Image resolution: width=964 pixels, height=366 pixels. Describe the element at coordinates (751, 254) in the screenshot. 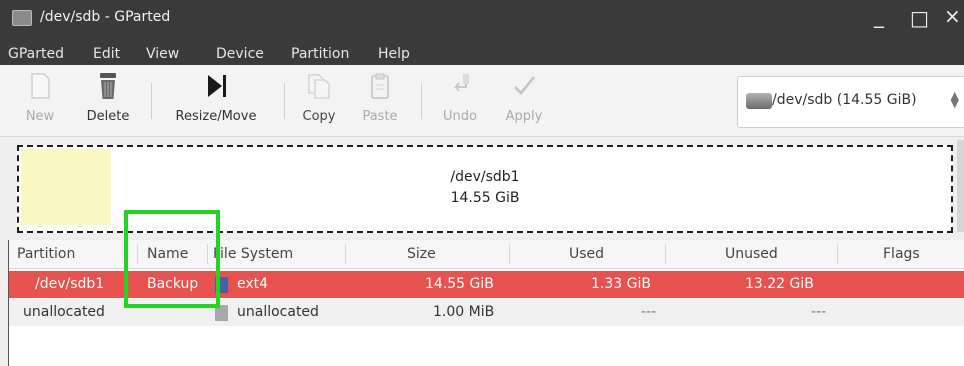

I see `column-header-unused: Unused` at that location.